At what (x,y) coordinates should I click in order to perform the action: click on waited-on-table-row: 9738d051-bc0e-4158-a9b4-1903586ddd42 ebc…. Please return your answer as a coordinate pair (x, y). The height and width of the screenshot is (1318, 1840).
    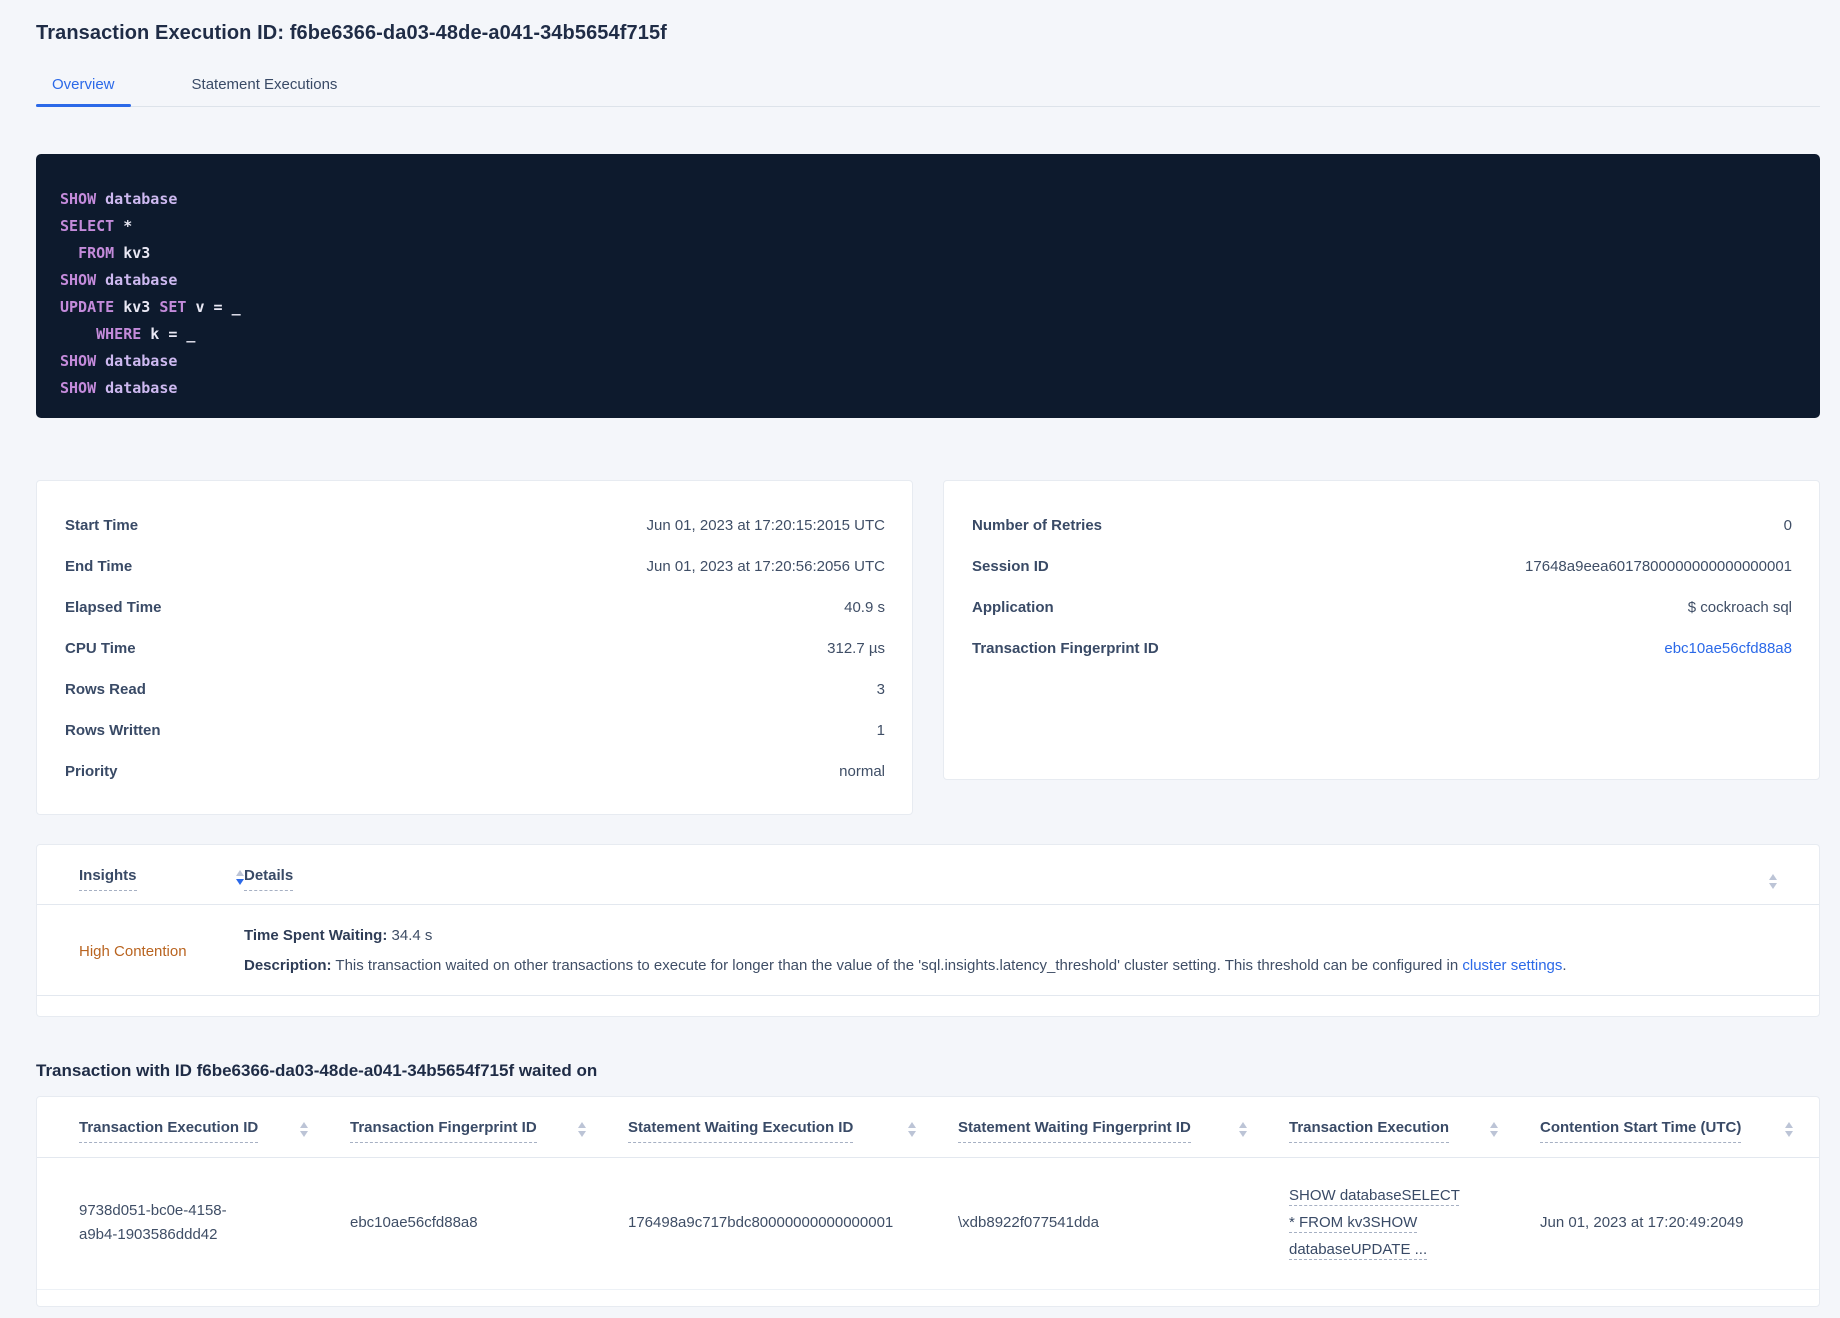
    Looking at the image, I should click on (928, 1224).